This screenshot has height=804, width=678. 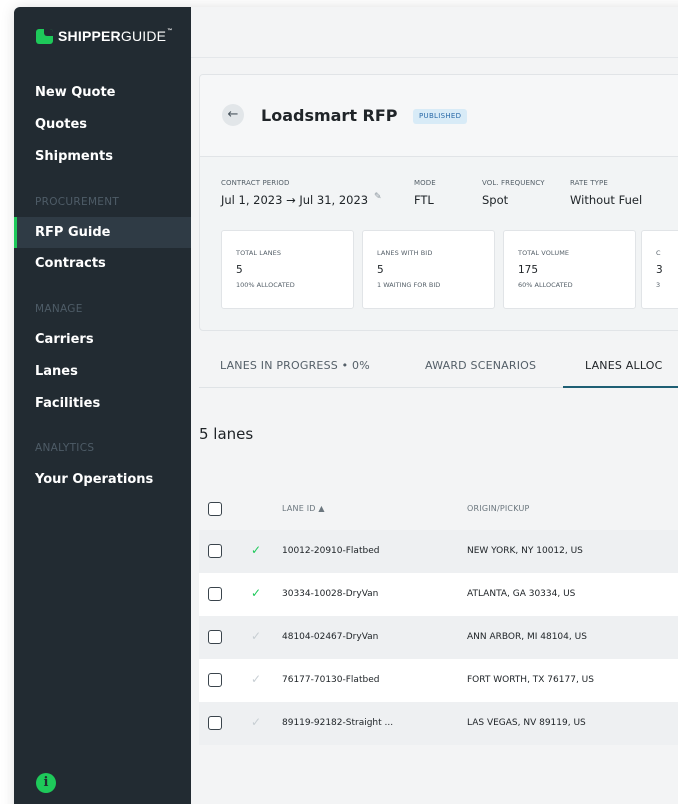 What do you see at coordinates (287, 269) in the screenshot?
I see `stat-total-lanes: TOTAL LANES 5 100% ALLOCATED` at bounding box center [287, 269].